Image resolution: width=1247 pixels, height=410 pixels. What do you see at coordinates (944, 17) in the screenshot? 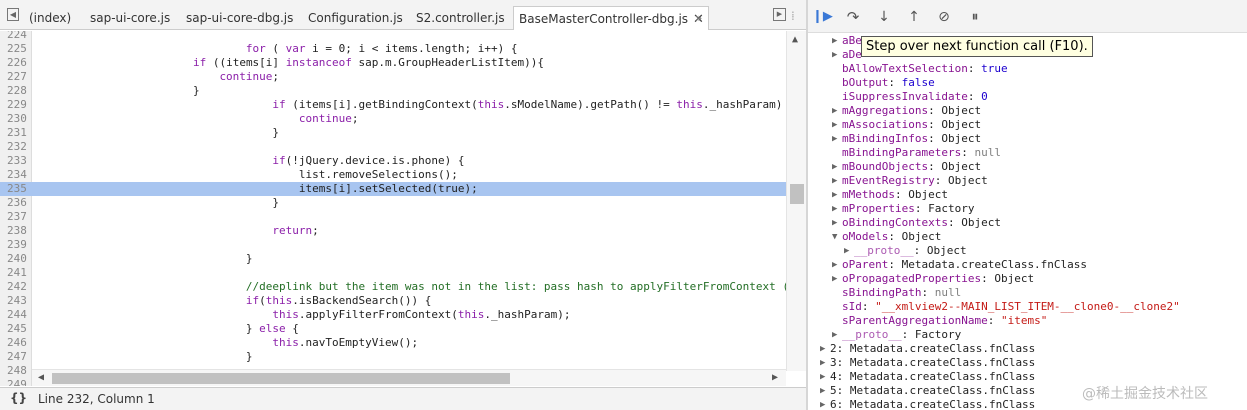
I see `deactivate-breakpoints-icon: ⊘` at bounding box center [944, 17].